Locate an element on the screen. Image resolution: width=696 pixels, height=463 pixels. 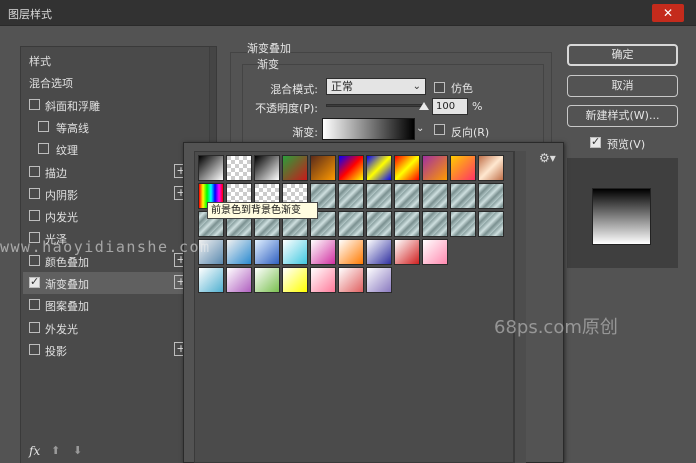
preview-checkbox is located at coordinates (595, 141).